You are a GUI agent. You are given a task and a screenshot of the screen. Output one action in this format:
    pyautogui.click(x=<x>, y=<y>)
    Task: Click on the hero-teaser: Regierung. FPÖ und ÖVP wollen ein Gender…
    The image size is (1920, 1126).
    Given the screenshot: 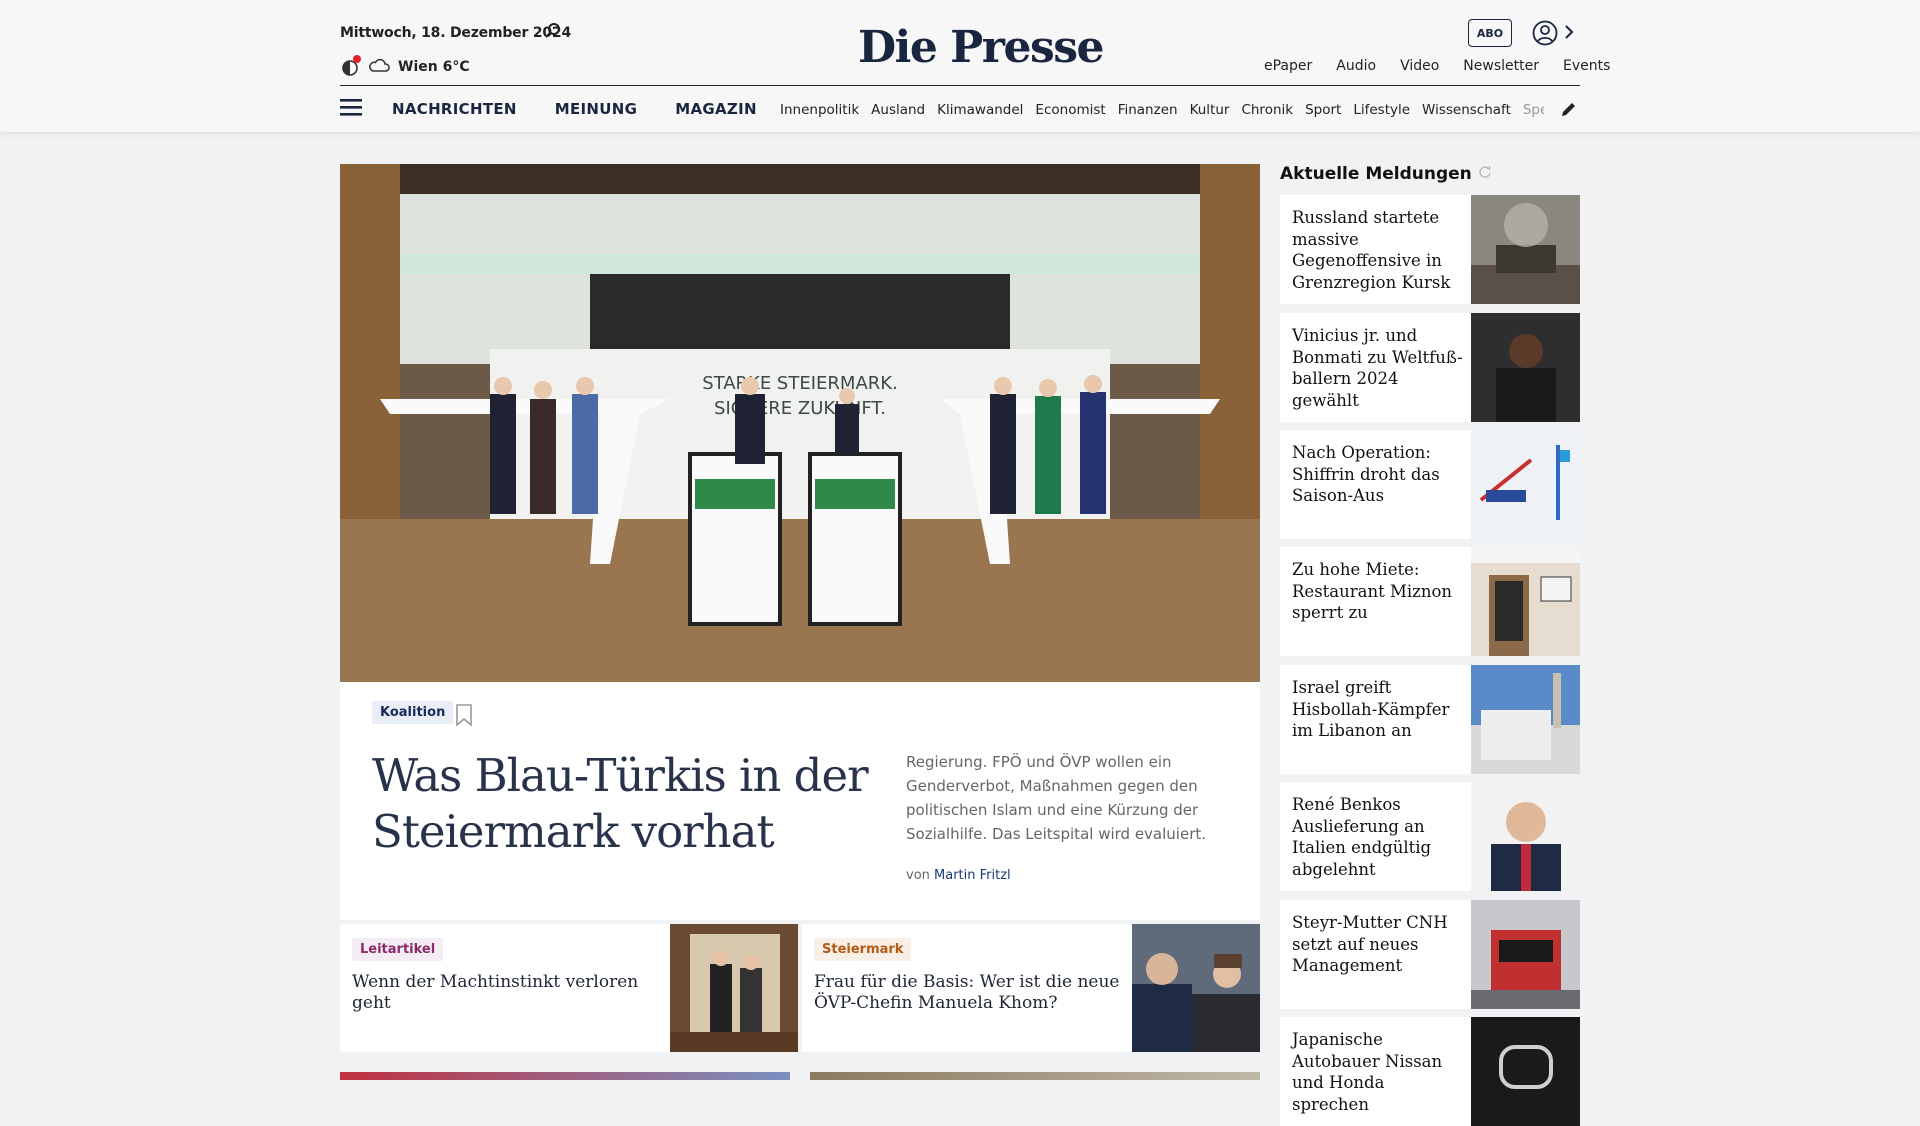 What is the action you would take?
    pyautogui.click(x=1056, y=798)
    